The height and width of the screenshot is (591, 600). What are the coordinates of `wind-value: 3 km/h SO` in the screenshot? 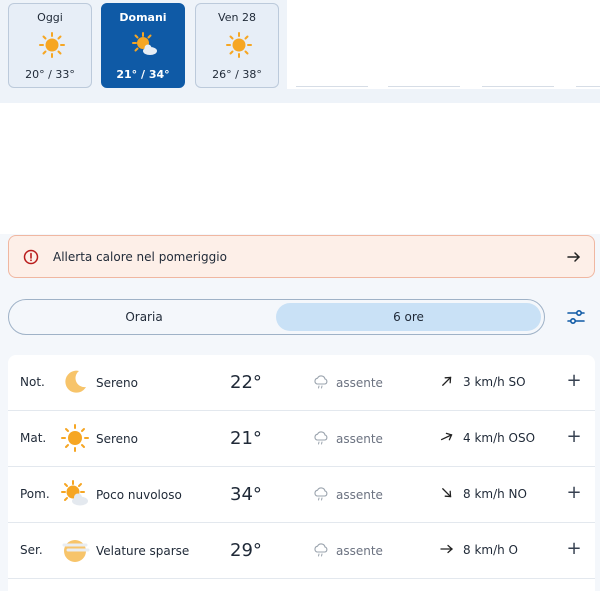 It's located at (494, 382).